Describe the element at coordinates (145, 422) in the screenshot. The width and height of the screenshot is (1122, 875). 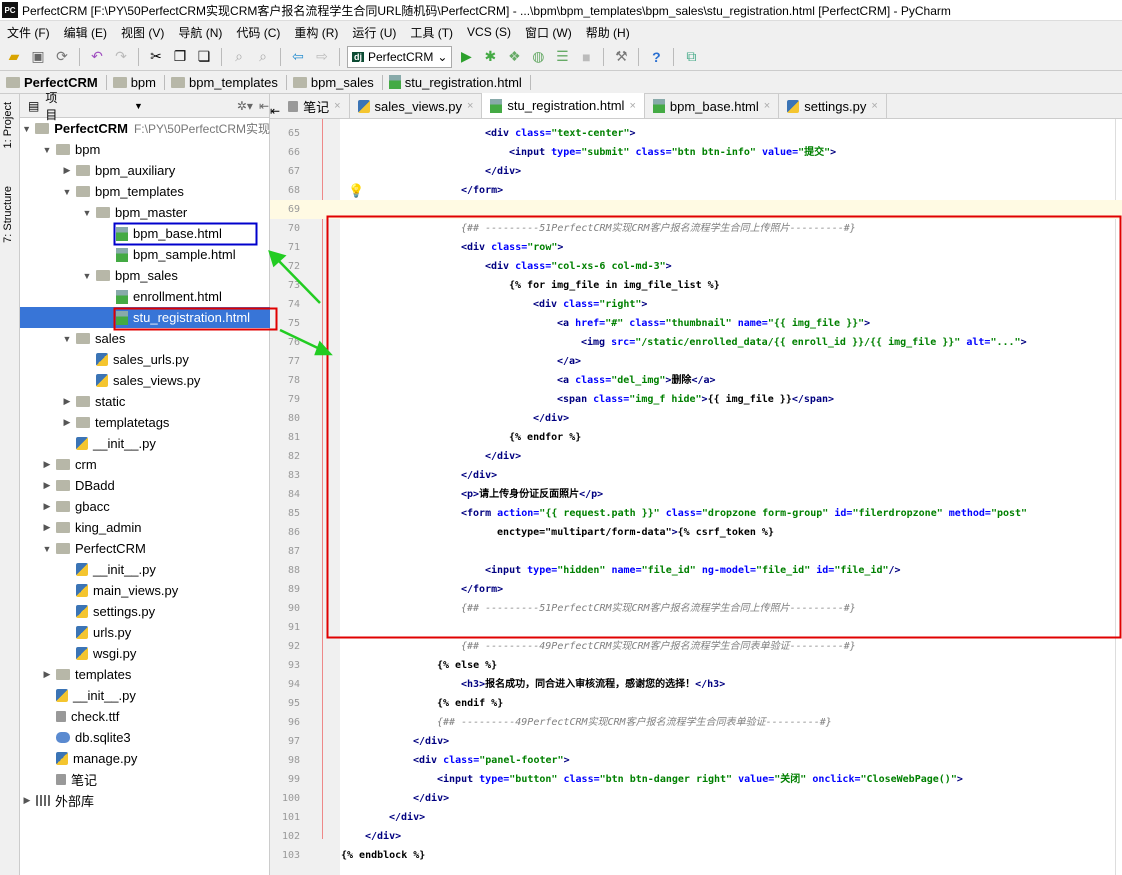
I see `tree-item: ▶ templatetags` at that location.